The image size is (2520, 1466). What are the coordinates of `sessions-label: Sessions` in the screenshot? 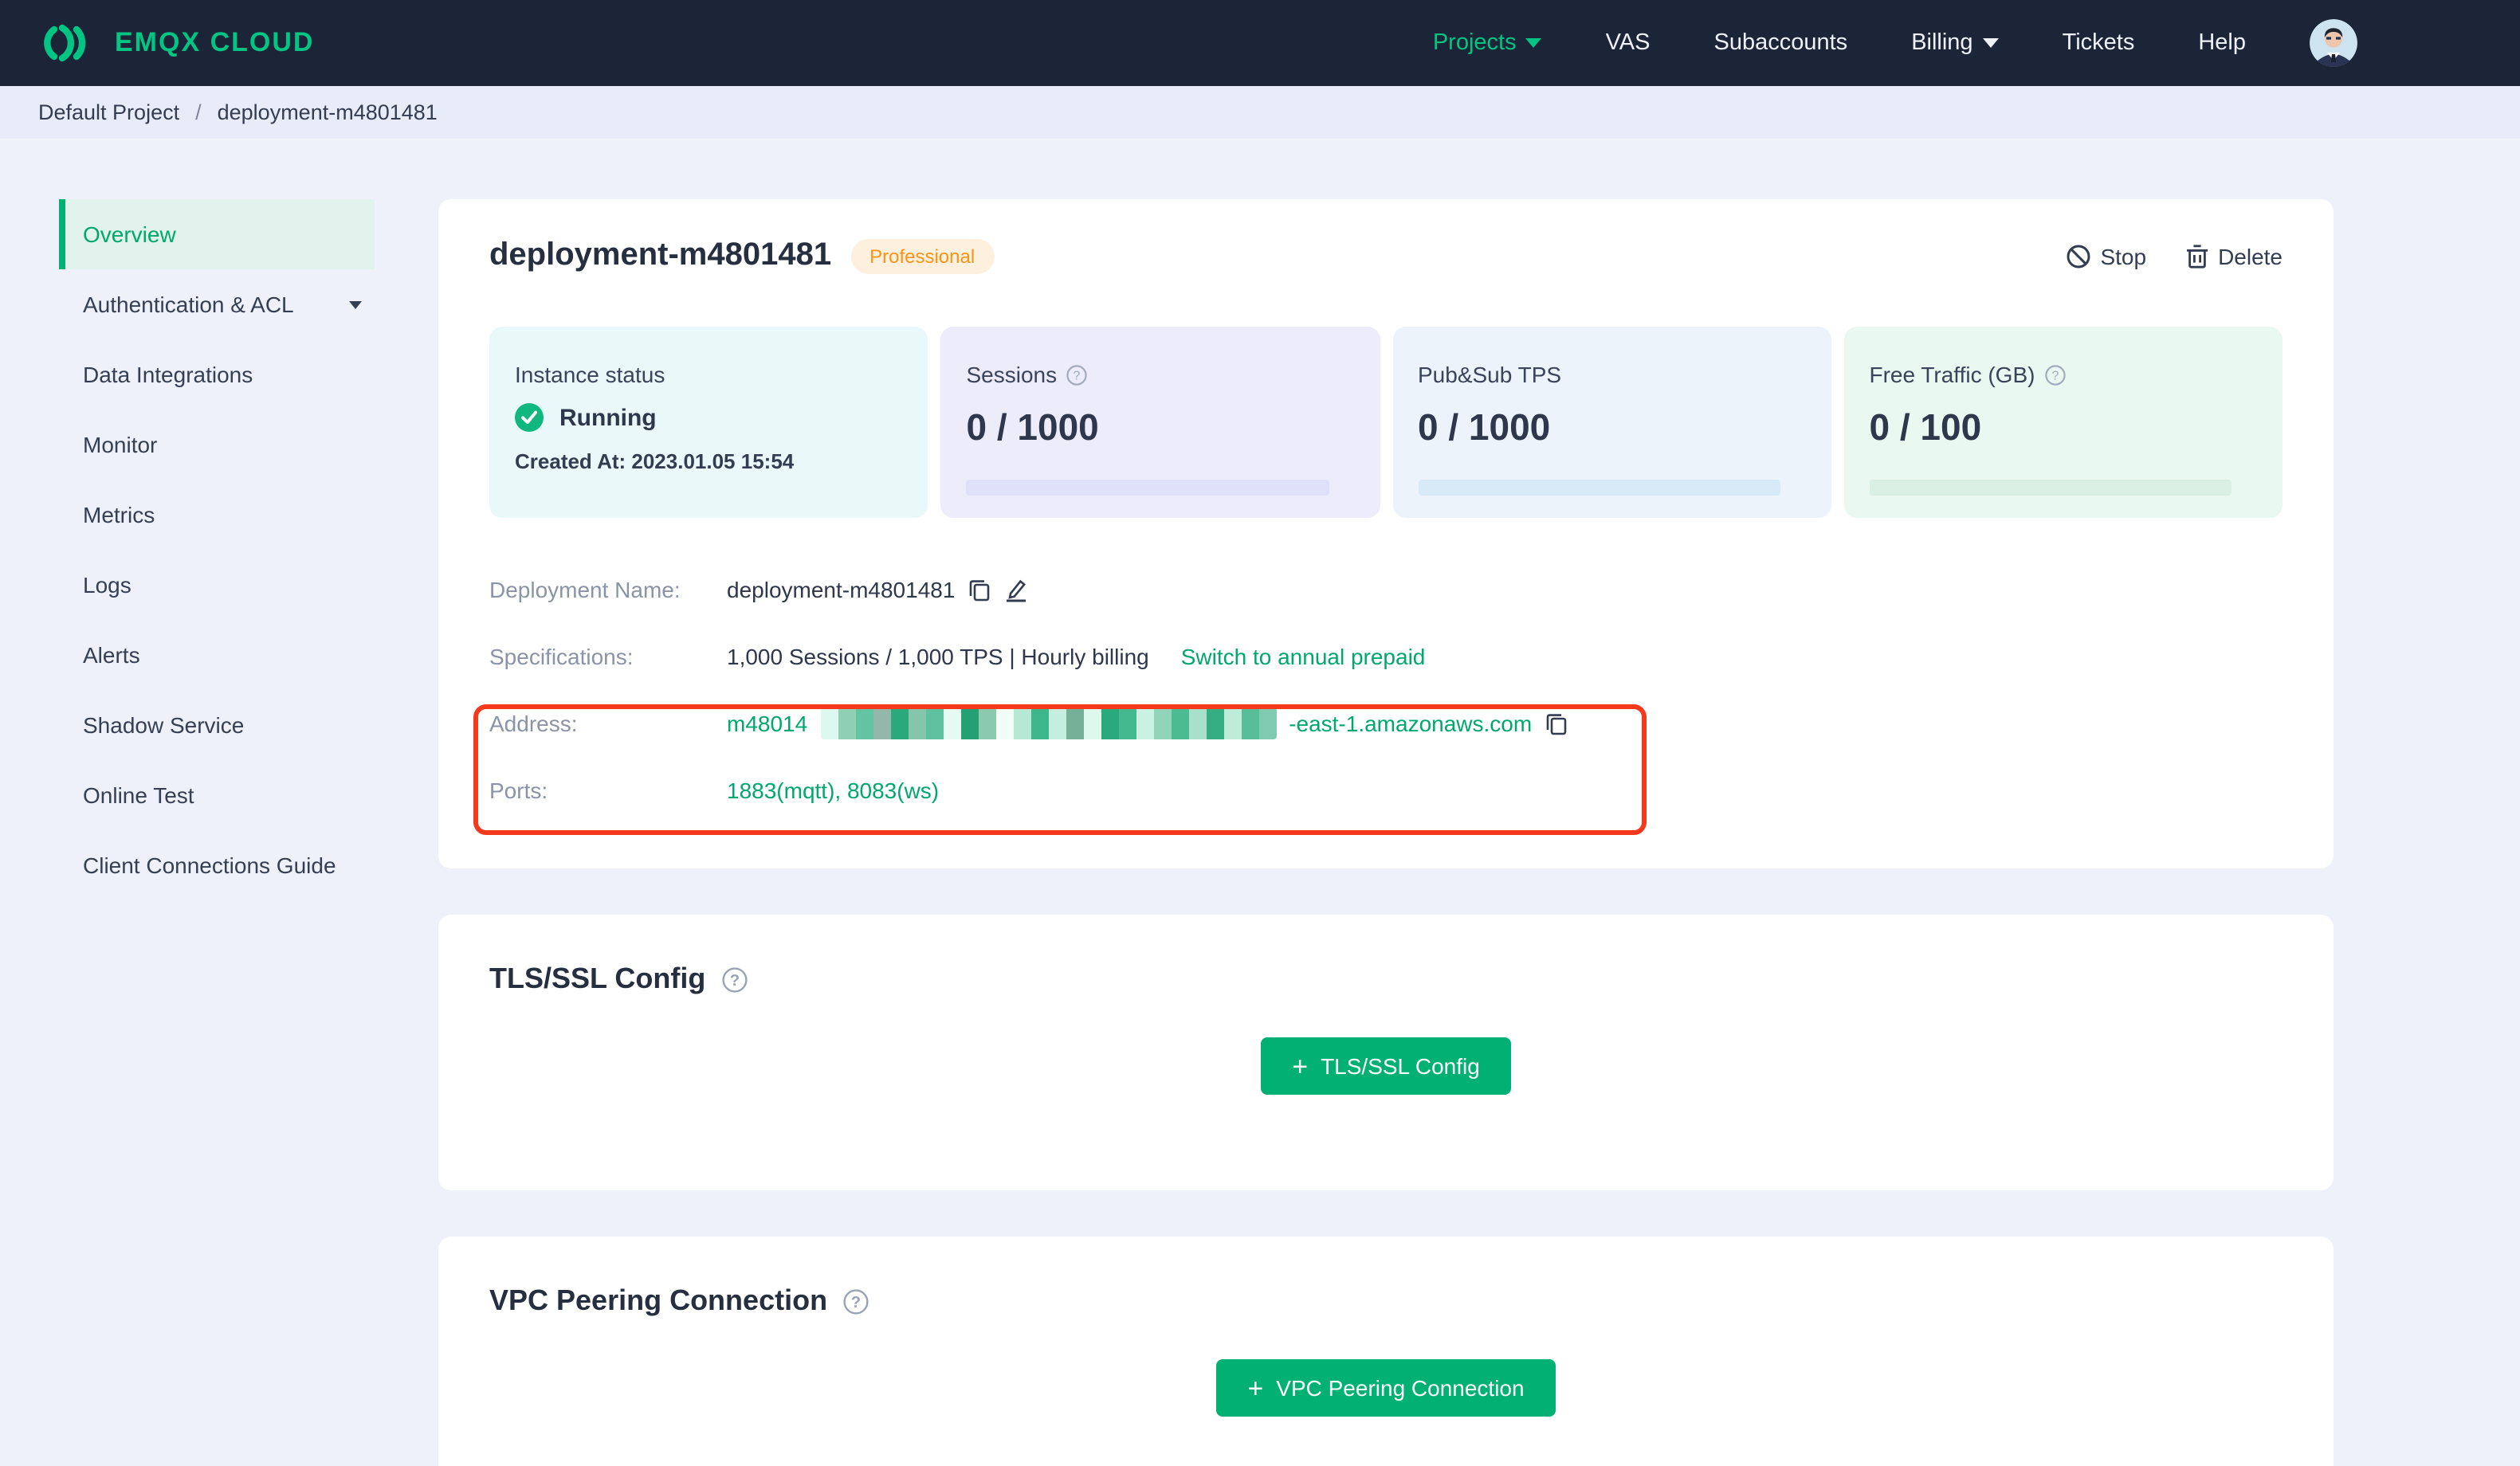 It's located at (1012, 374).